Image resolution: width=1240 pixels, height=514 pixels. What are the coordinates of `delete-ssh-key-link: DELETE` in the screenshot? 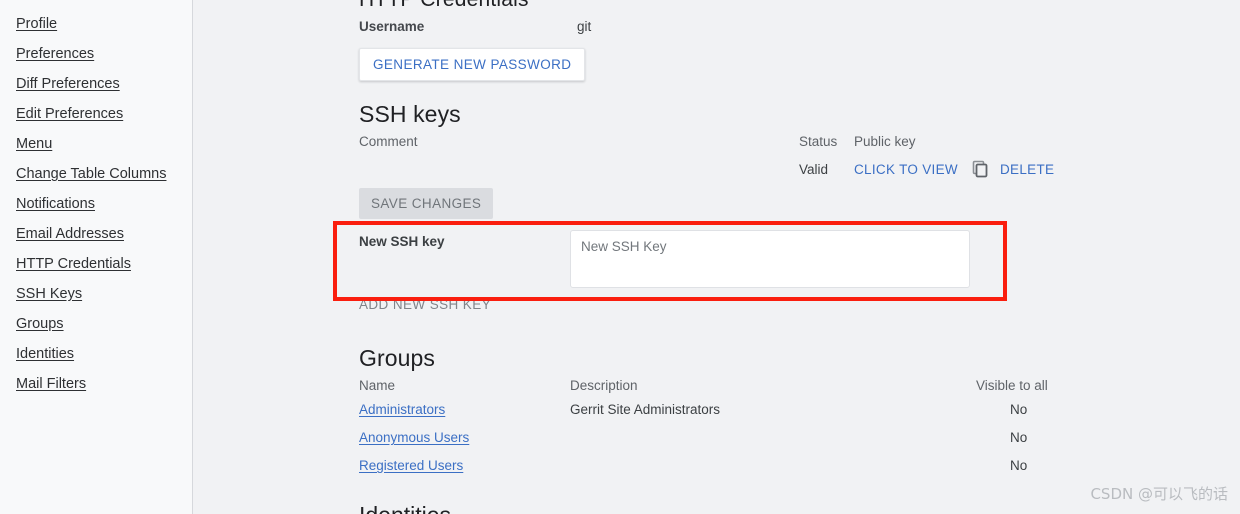 It's located at (1027, 169).